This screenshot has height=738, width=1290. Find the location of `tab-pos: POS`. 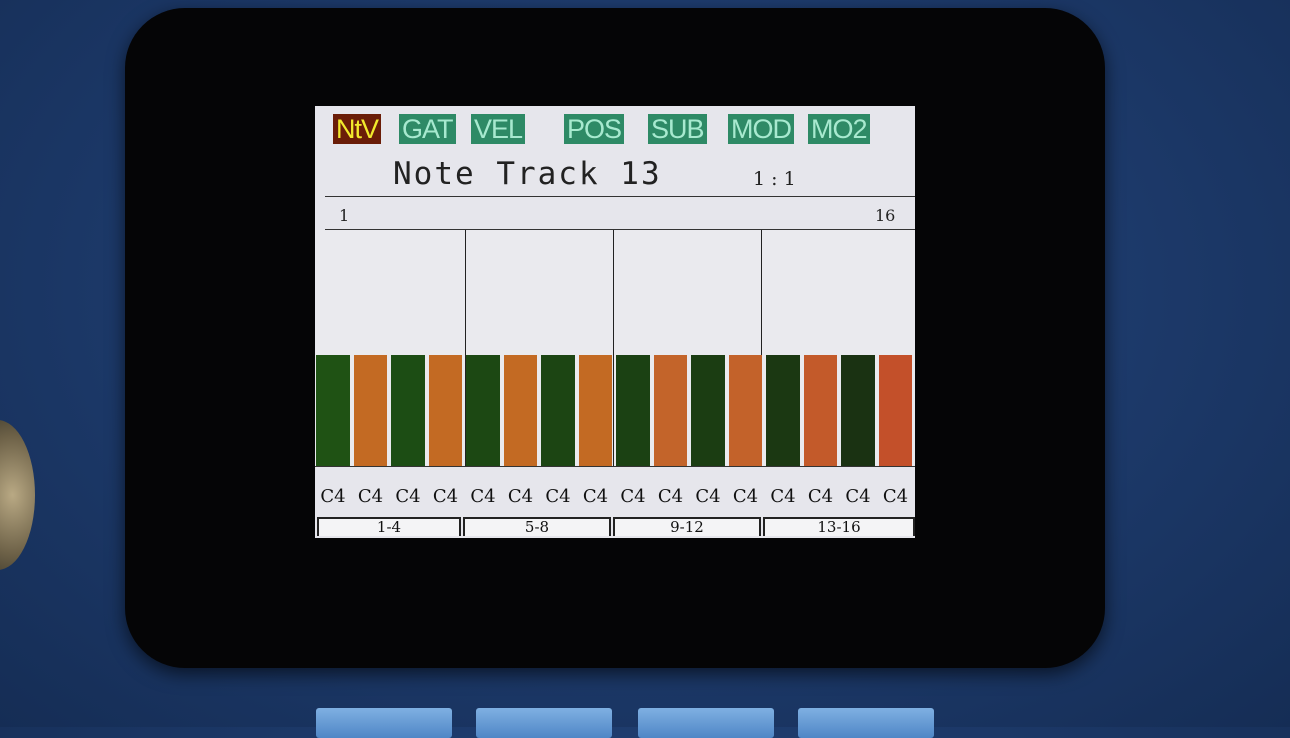

tab-pos: POS is located at coordinates (594, 129).